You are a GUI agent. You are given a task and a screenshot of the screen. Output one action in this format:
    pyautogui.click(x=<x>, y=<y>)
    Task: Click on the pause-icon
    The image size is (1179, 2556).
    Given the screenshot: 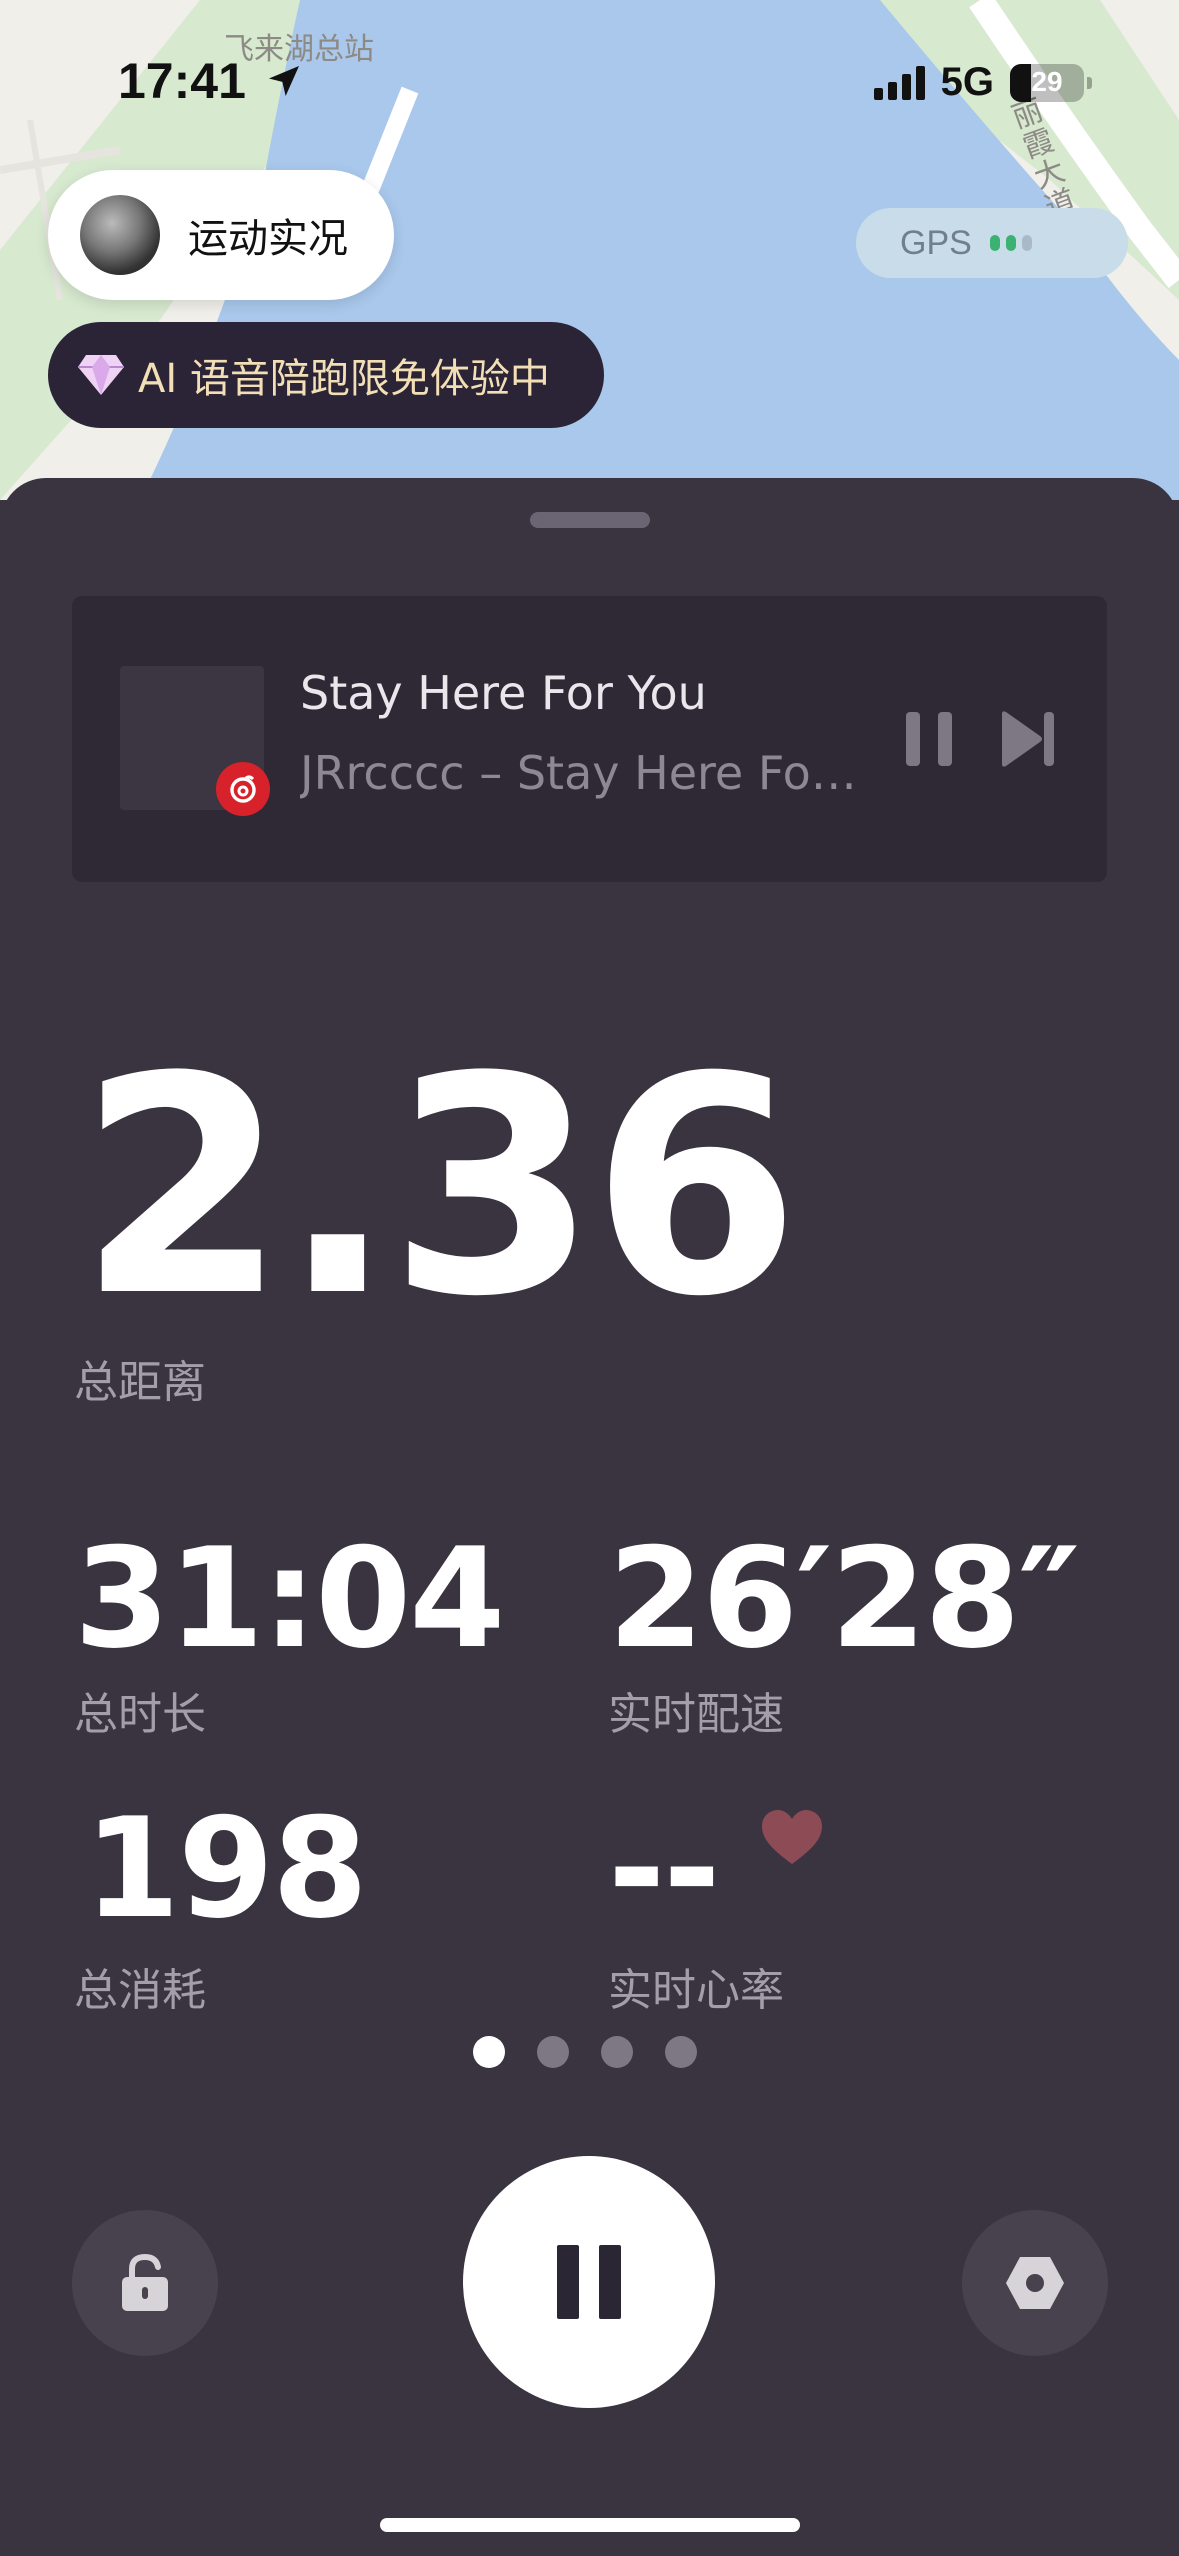 What is the action you would take?
    pyautogui.click(x=589, y=2282)
    